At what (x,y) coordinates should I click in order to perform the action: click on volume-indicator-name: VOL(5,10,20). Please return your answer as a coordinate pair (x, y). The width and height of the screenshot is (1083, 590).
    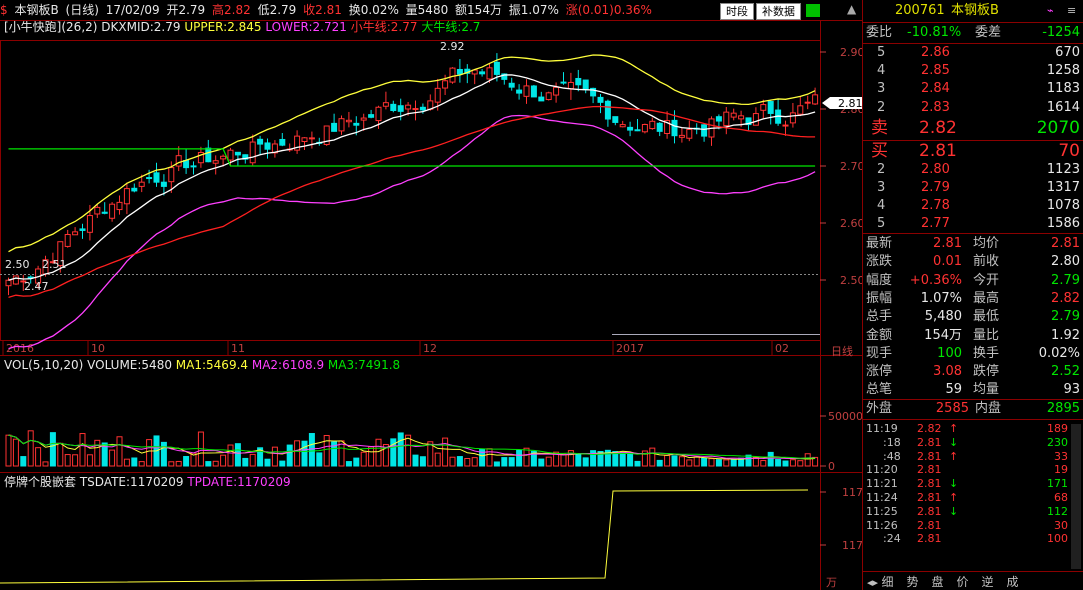
    Looking at the image, I should click on (43, 365).